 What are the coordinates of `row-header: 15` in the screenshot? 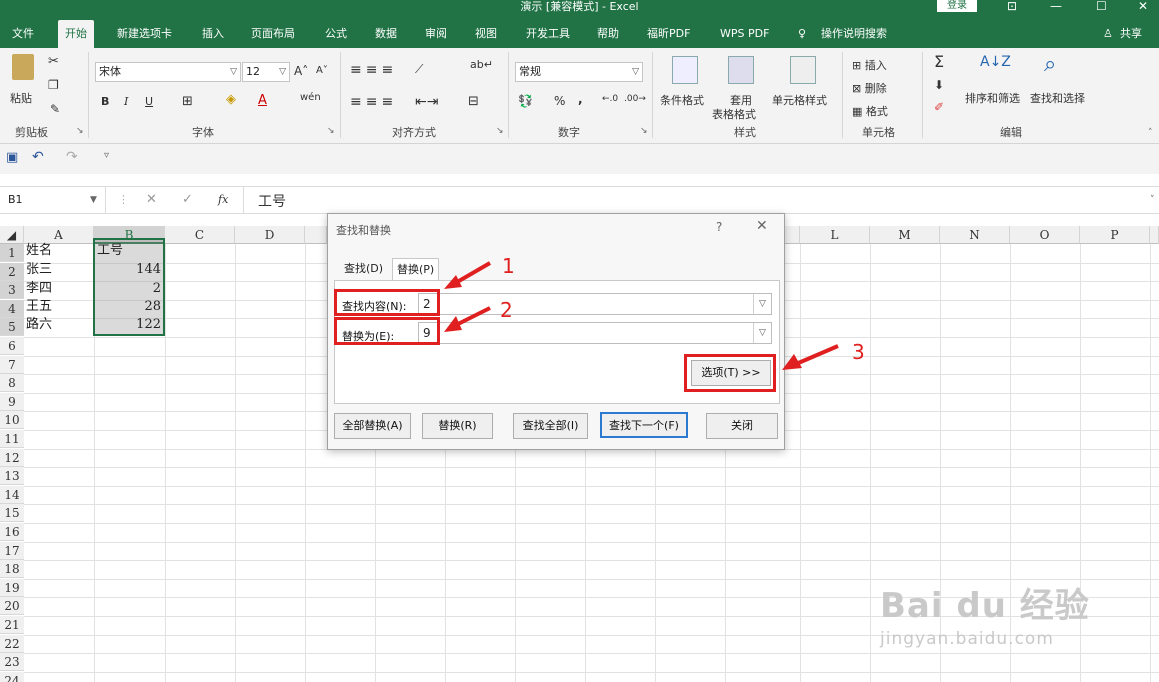 It's located at (12, 513).